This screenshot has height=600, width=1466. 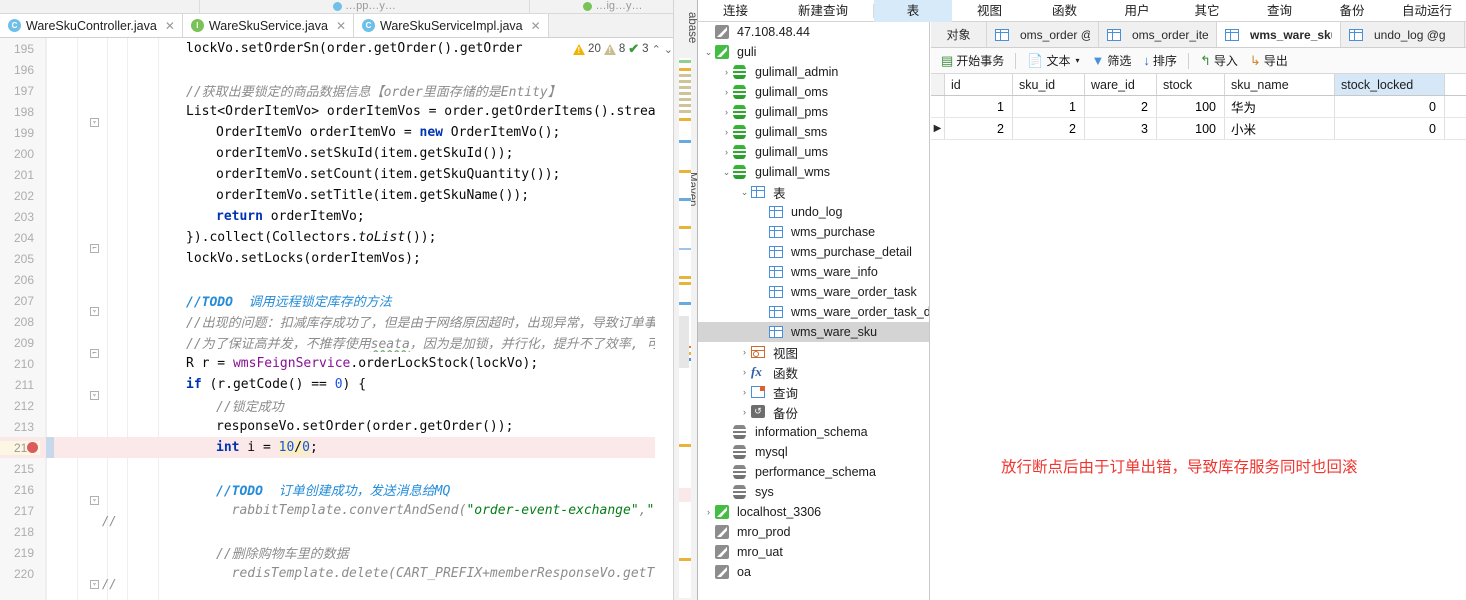 I want to click on code-line: 215, so click(x=327, y=468).